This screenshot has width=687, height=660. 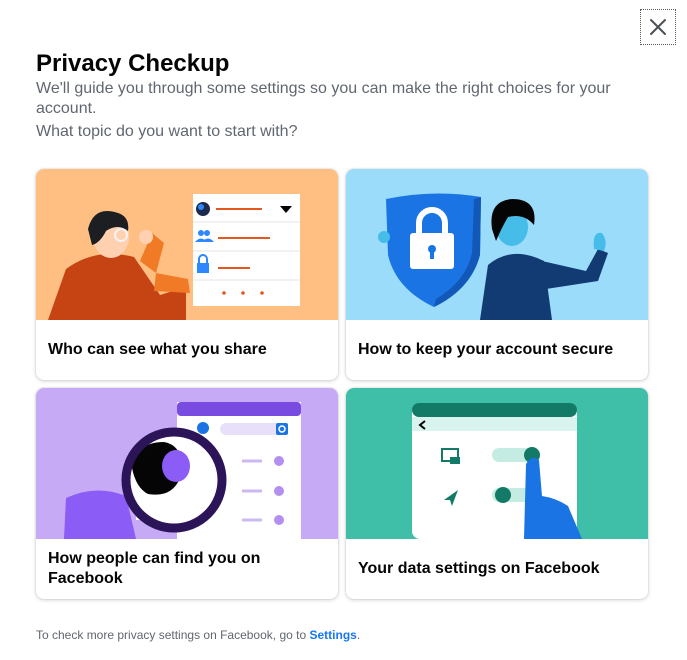 I want to click on topic-label: Your data settings on Facebook, so click(x=479, y=568).